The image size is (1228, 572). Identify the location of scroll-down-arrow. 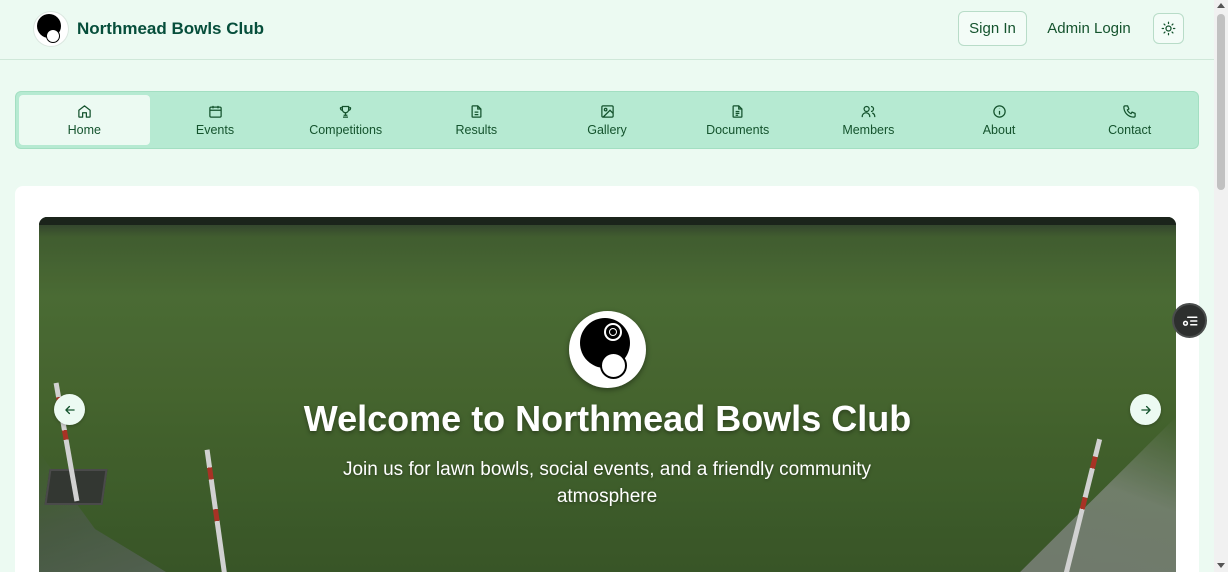
(1221, 565).